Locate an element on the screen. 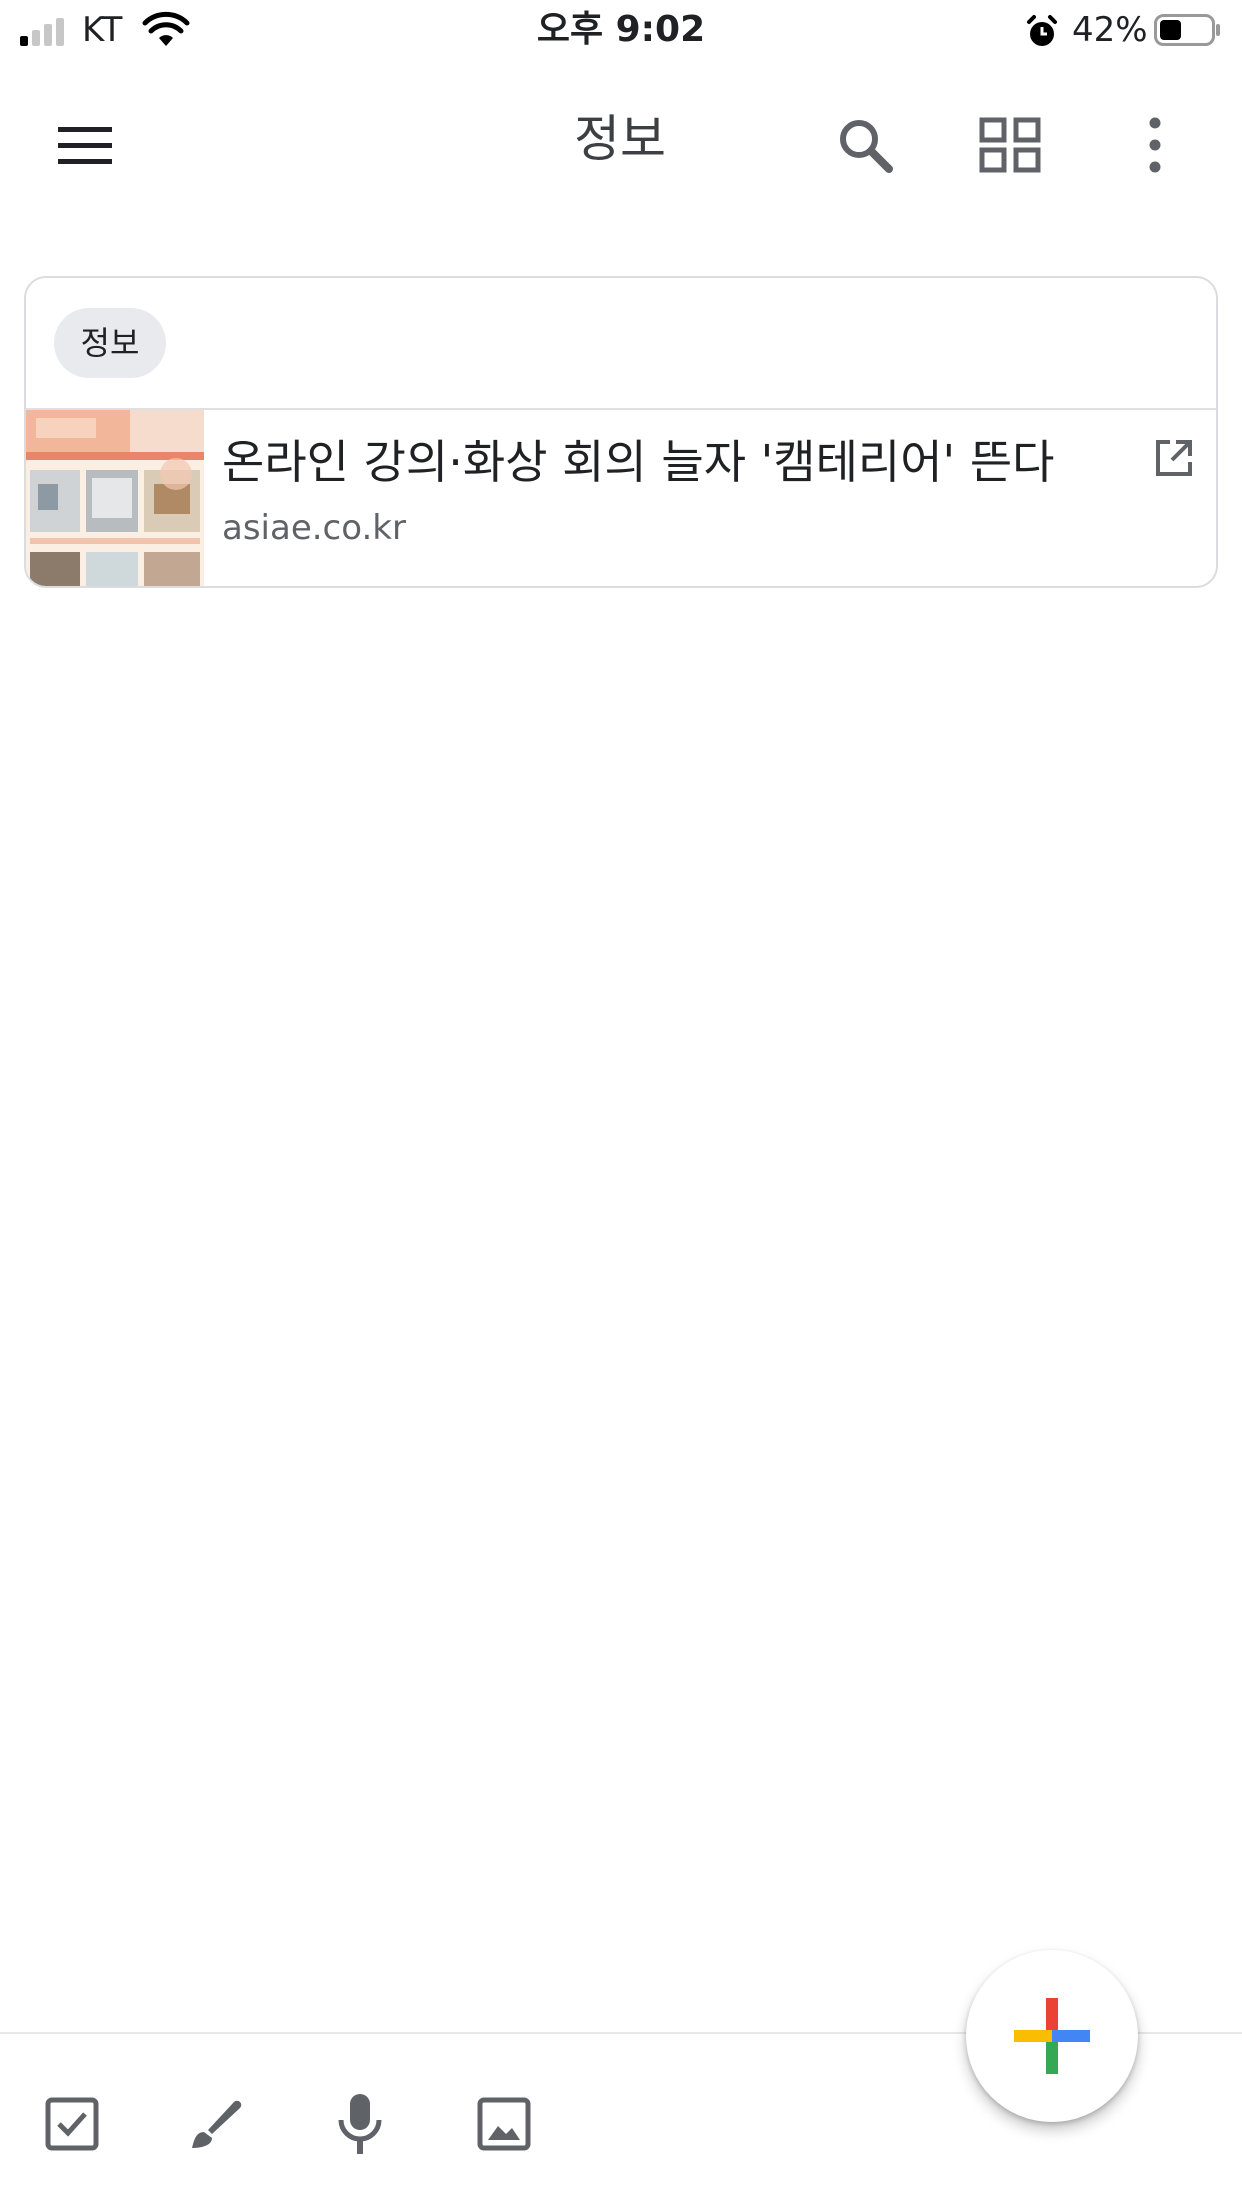  article-thumbnail is located at coordinates (115, 498).